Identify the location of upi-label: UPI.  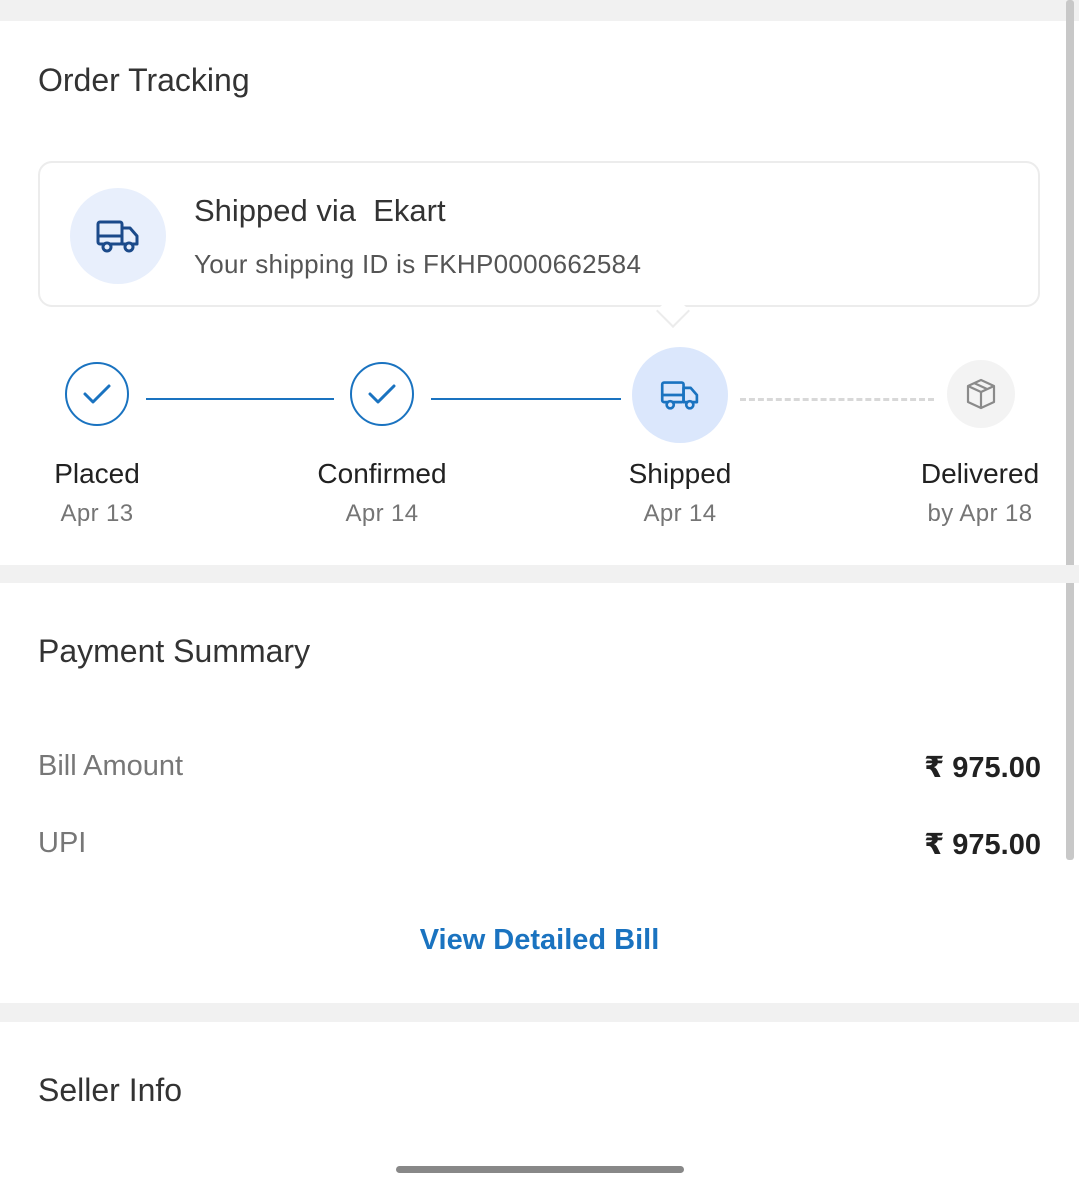
(62, 843).